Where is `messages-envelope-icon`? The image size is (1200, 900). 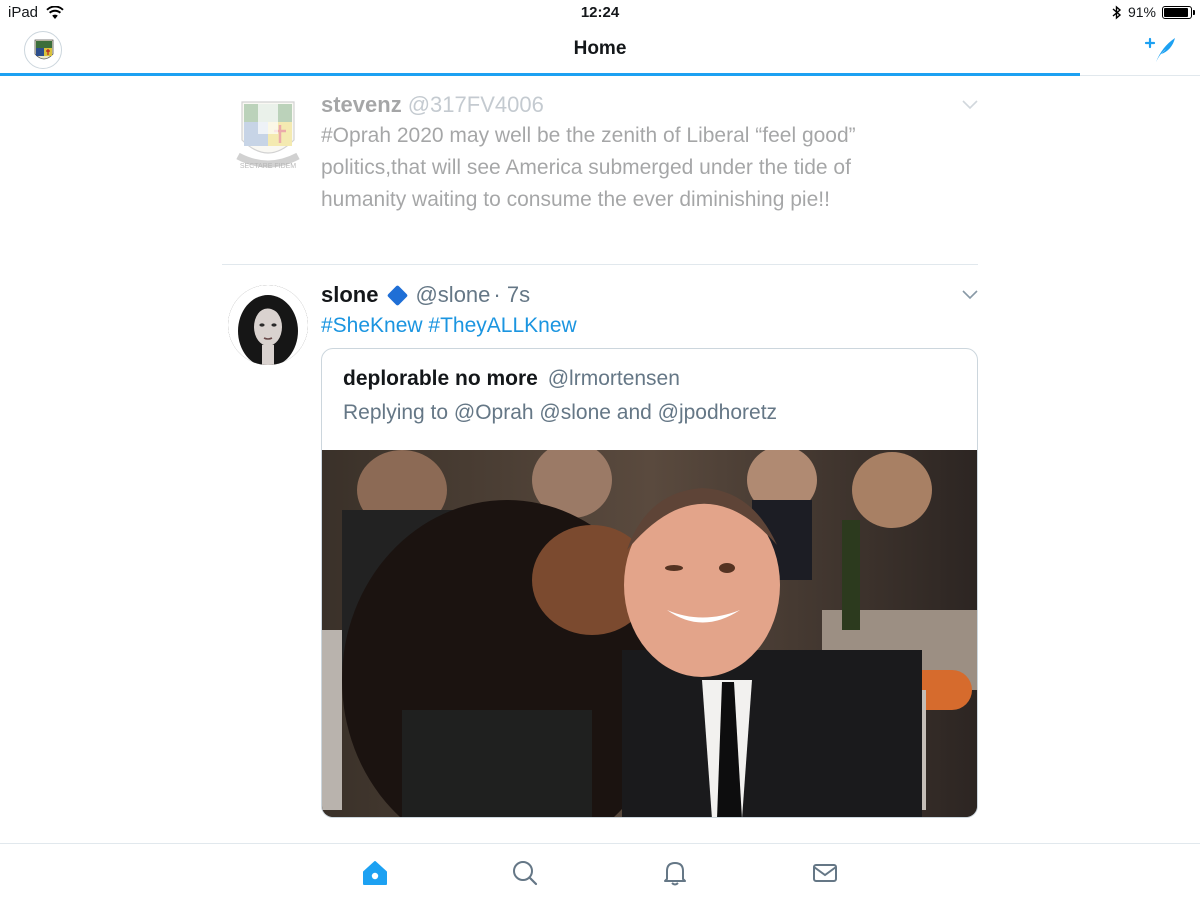
messages-envelope-icon is located at coordinates (825, 873).